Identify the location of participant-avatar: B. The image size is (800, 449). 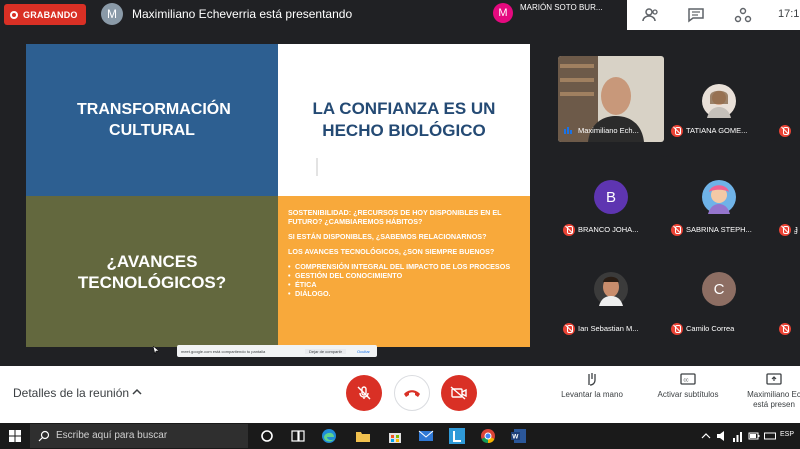
(611, 197).